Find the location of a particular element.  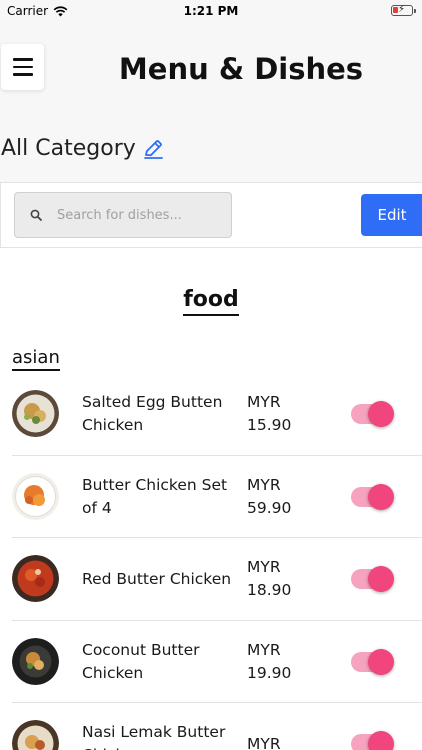

hamburger-menu-button is located at coordinates (22, 67).